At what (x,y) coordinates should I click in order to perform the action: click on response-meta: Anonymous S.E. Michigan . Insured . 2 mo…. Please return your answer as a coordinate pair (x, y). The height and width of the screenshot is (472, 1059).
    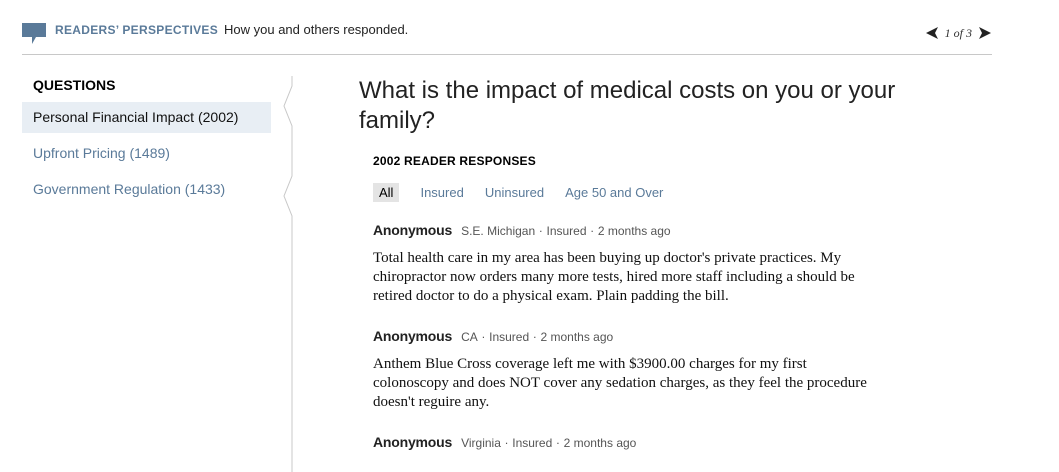
    Looking at the image, I should click on (636, 229).